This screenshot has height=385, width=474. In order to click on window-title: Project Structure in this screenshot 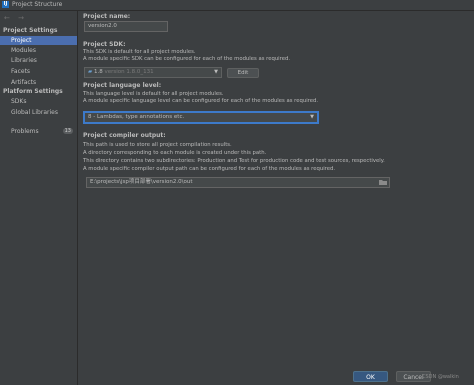, I will do `click(37, 4)`.